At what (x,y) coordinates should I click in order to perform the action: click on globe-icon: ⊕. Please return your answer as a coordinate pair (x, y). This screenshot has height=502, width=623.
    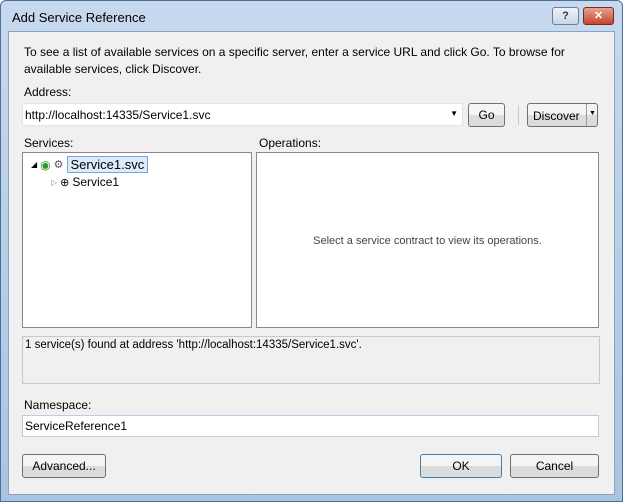
    Looking at the image, I should click on (65, 182).